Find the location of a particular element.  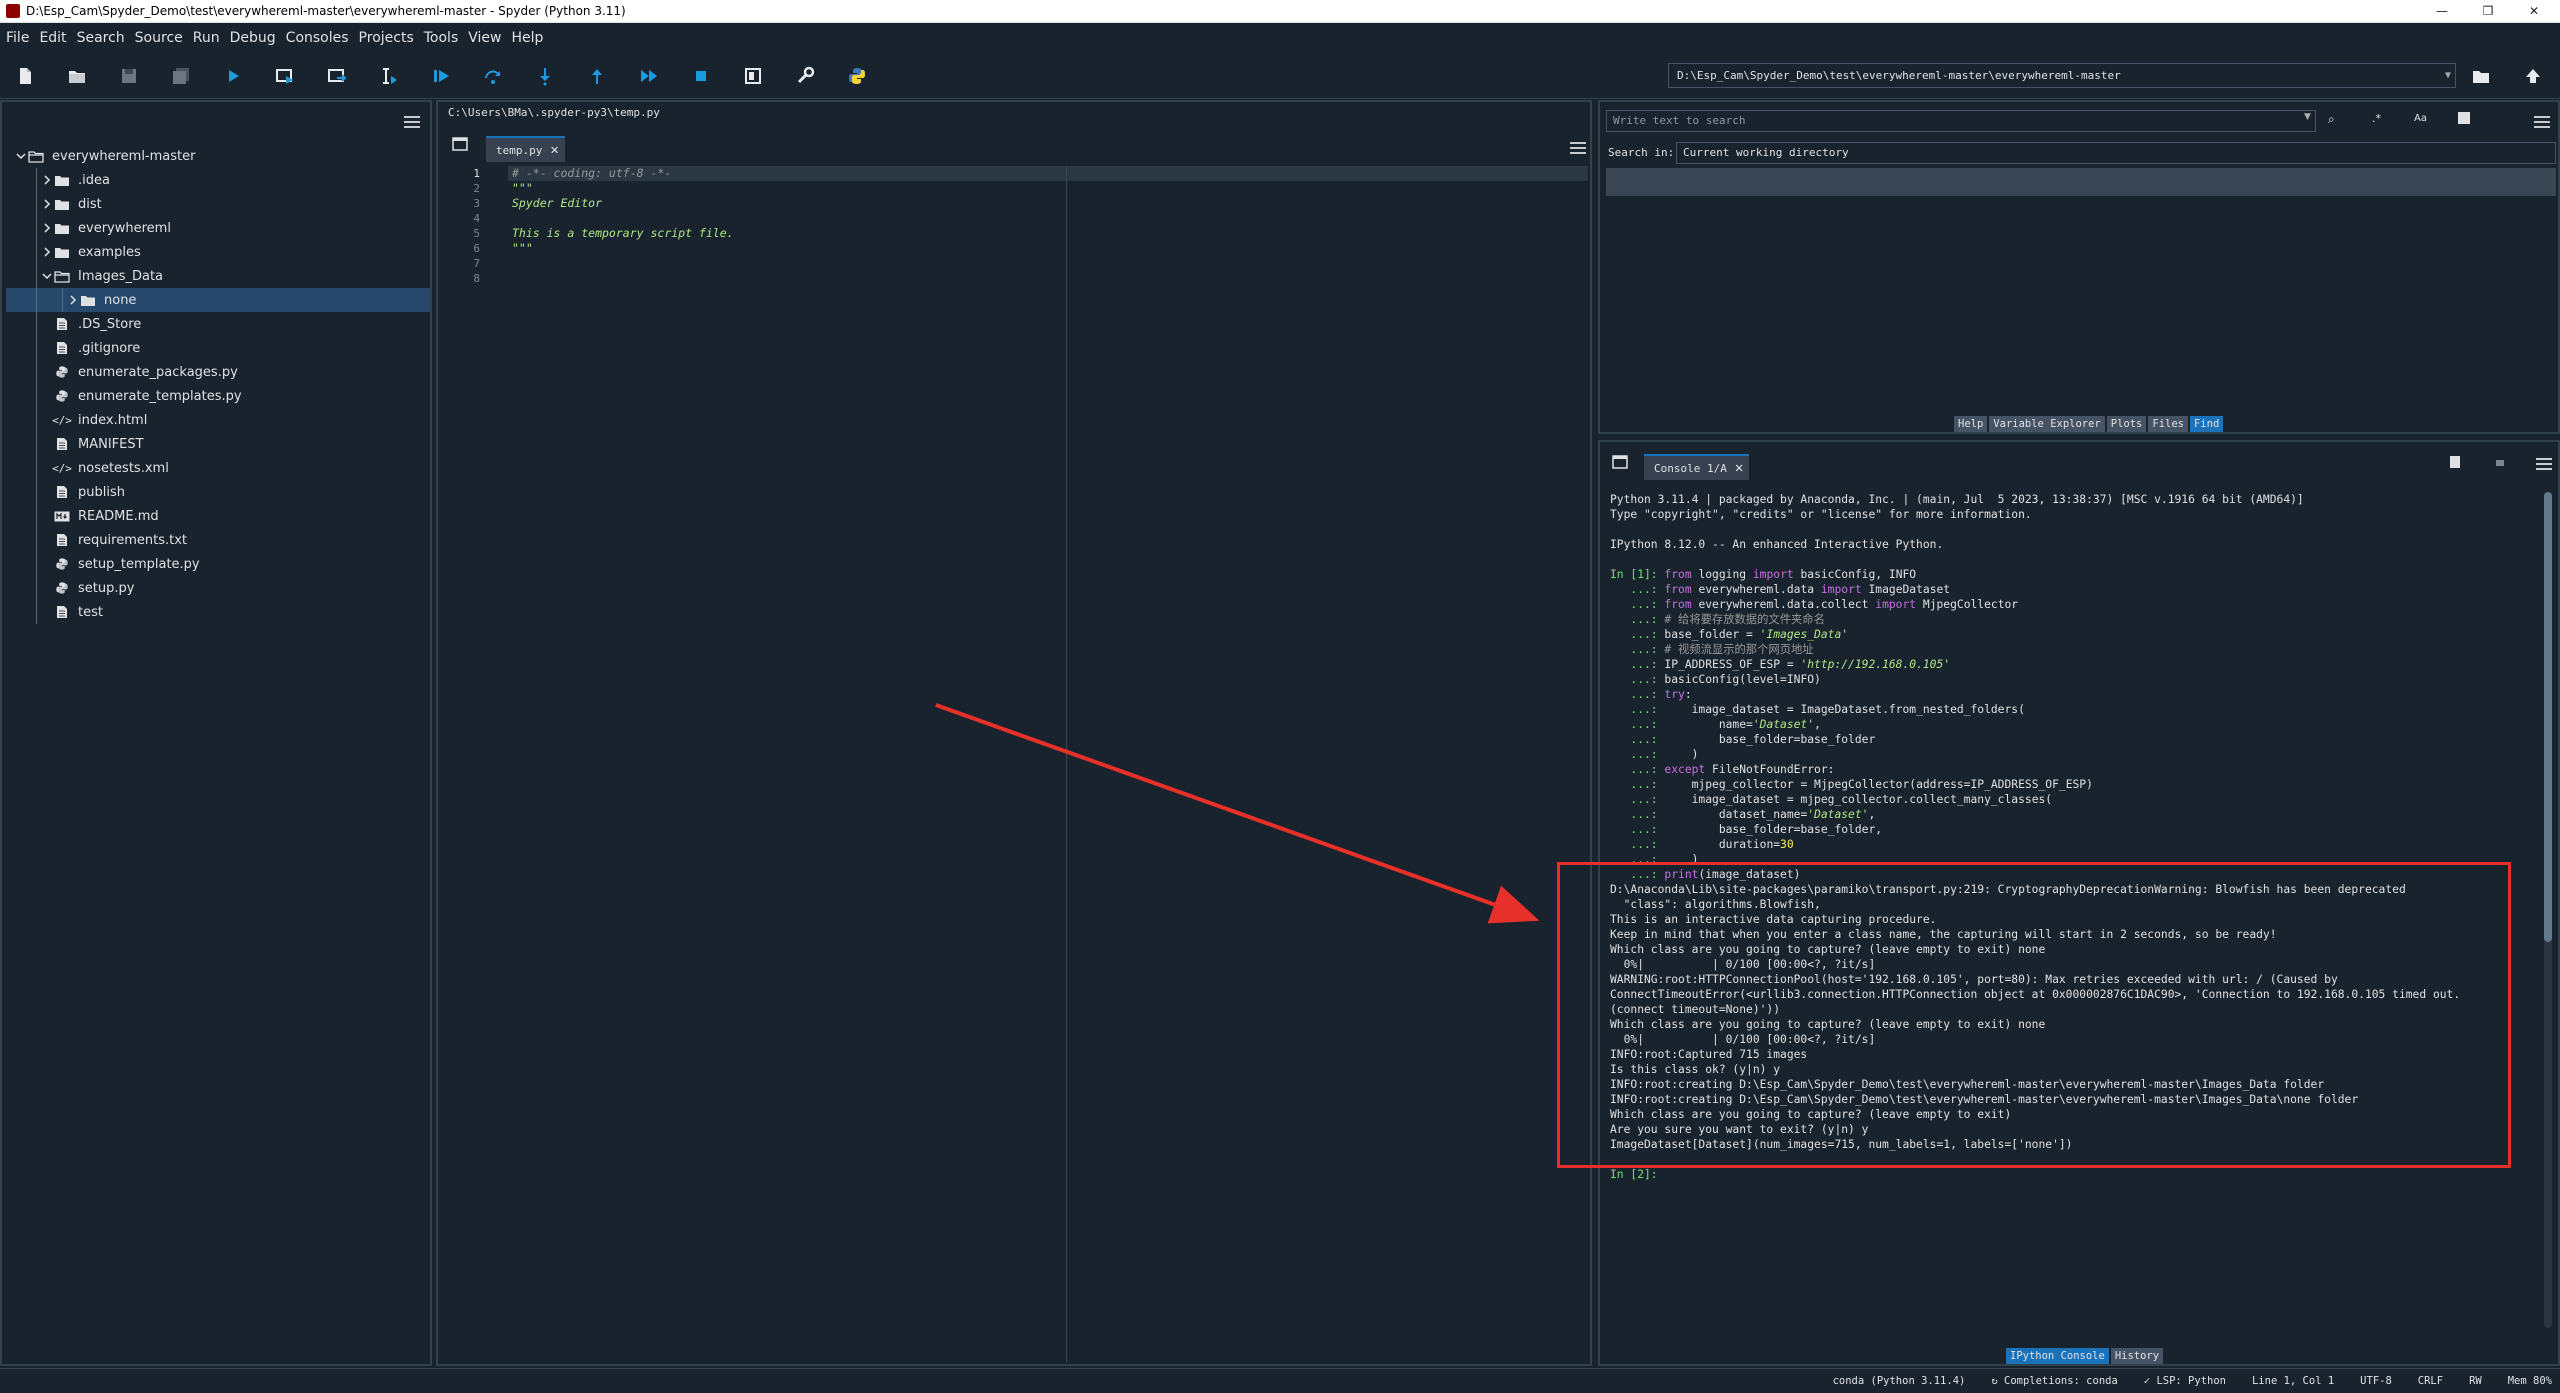

status-bar: conda (Python 3.11.4) ↻ Completions is located at coordinates (1280, 1380).